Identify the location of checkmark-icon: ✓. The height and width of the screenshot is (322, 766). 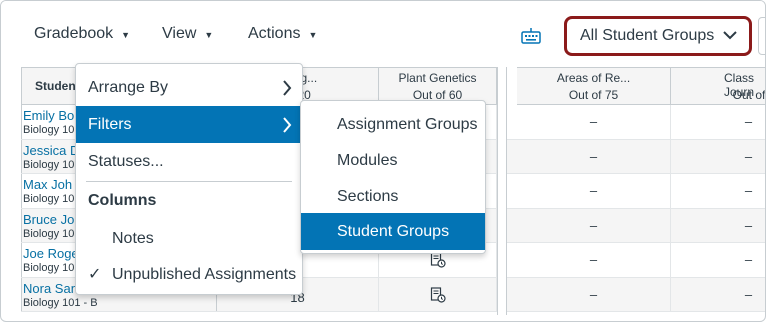
(95, 274).